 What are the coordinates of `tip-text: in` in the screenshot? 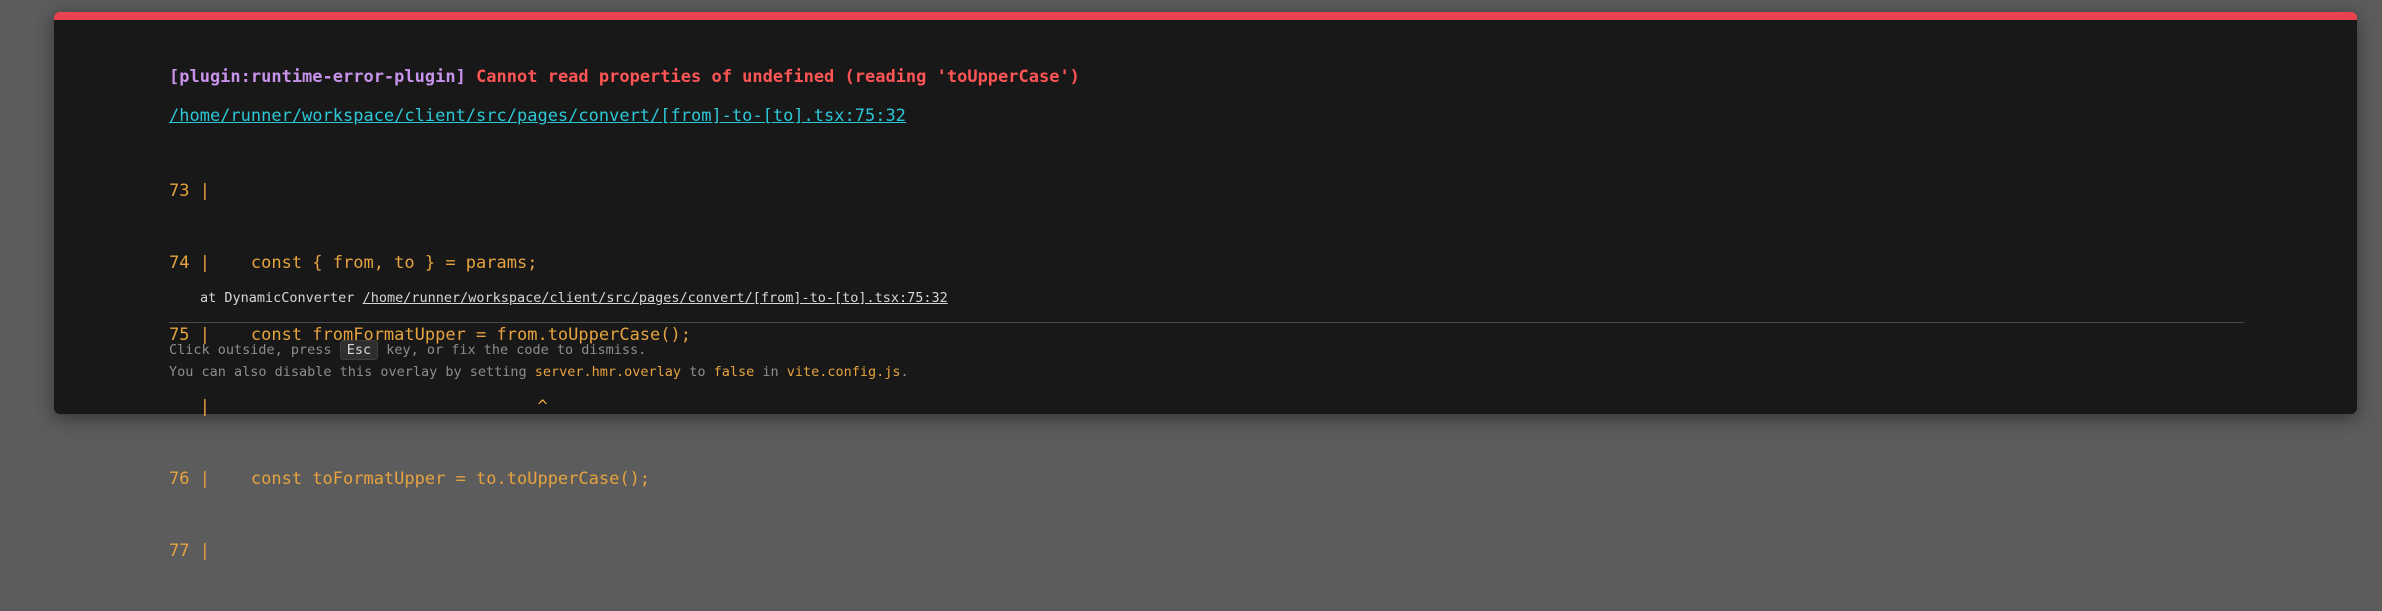 It's located at (770, 372).